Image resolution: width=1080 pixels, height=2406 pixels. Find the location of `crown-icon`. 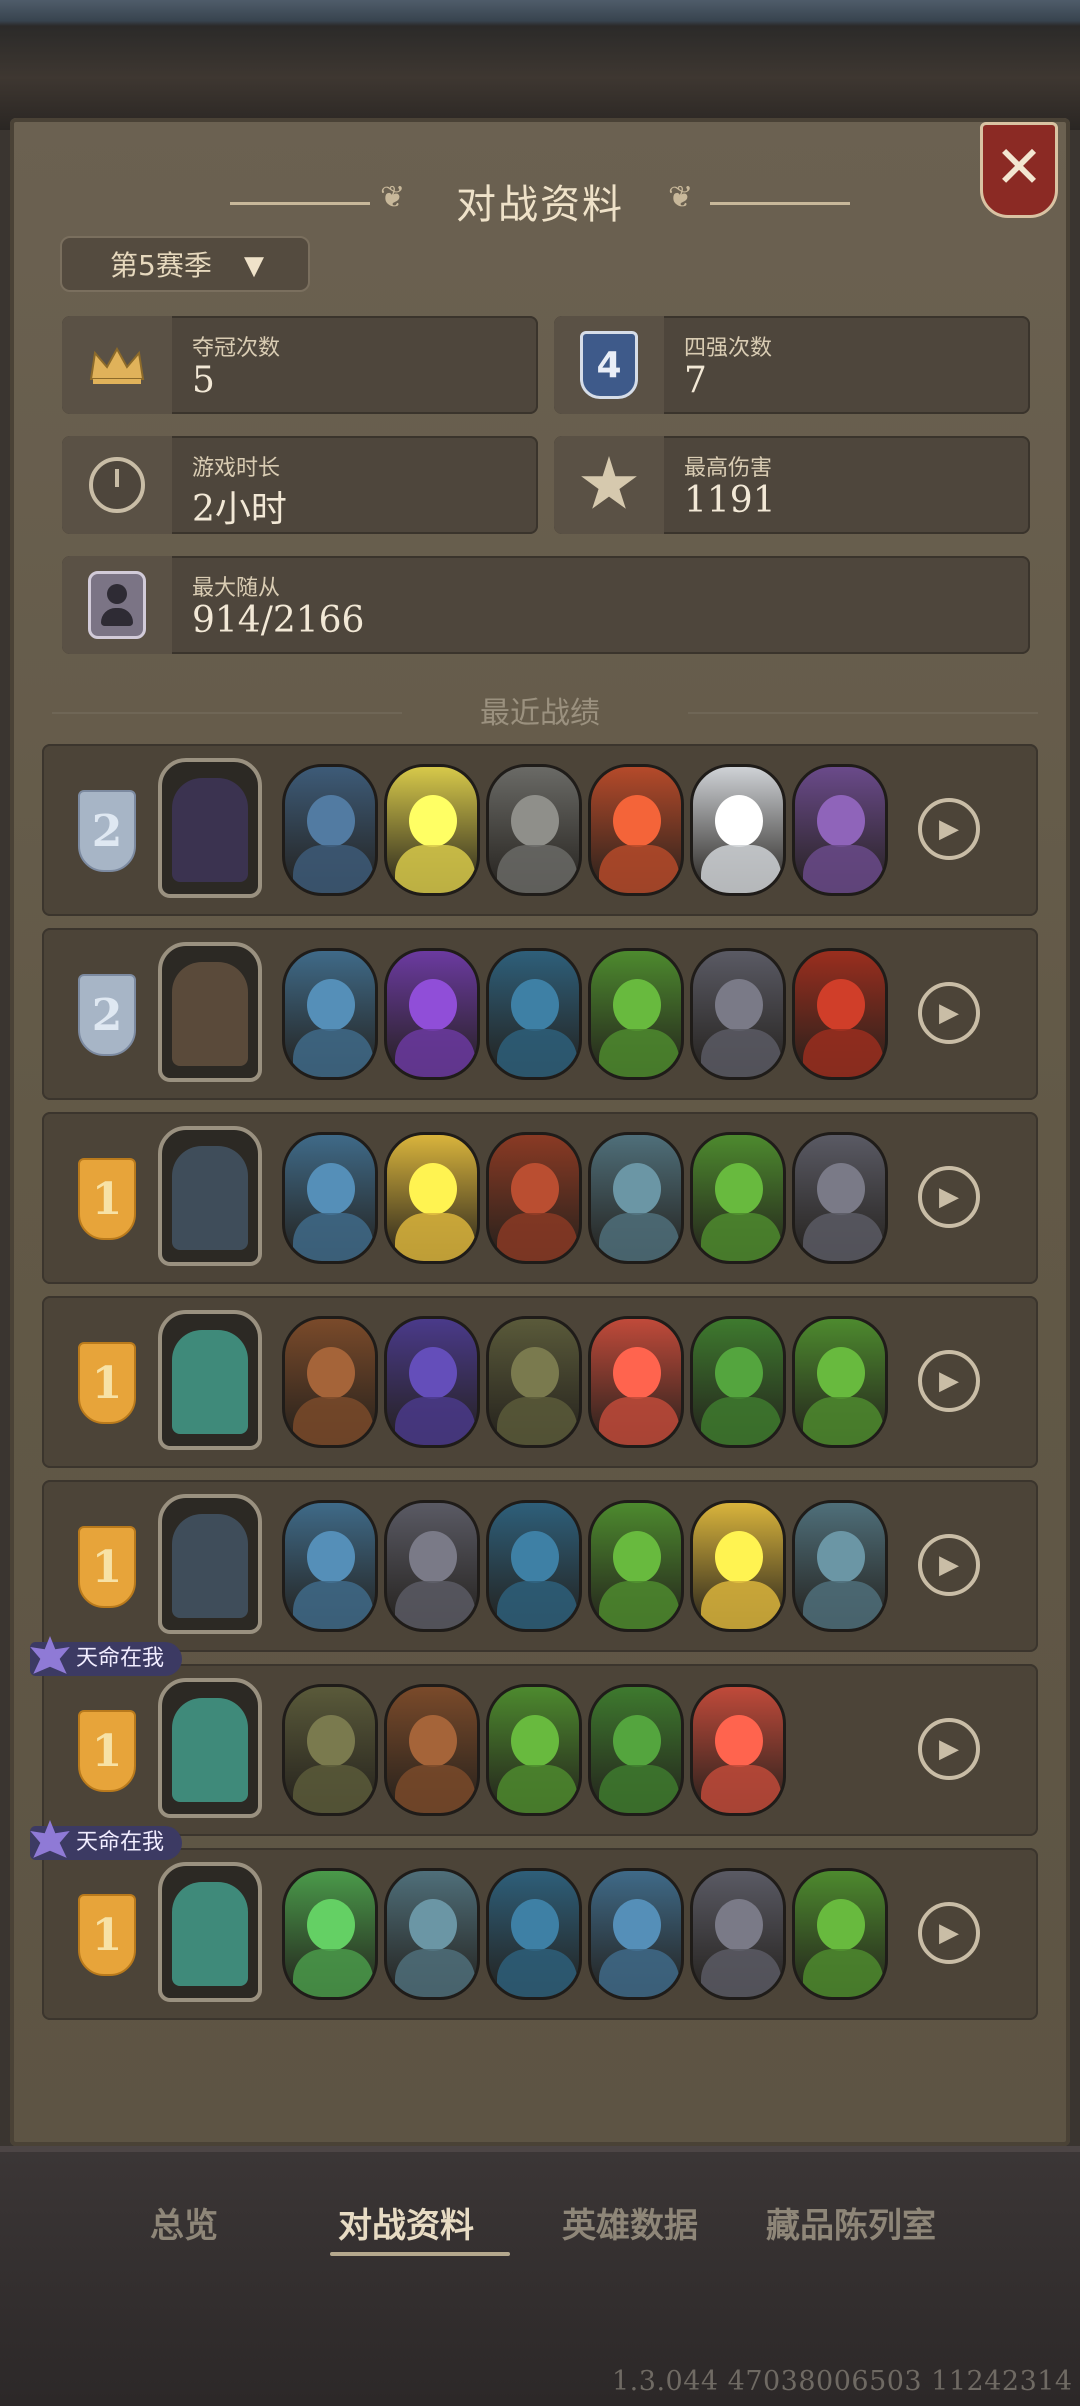

crown-icon is located at coordinates (117, 365).